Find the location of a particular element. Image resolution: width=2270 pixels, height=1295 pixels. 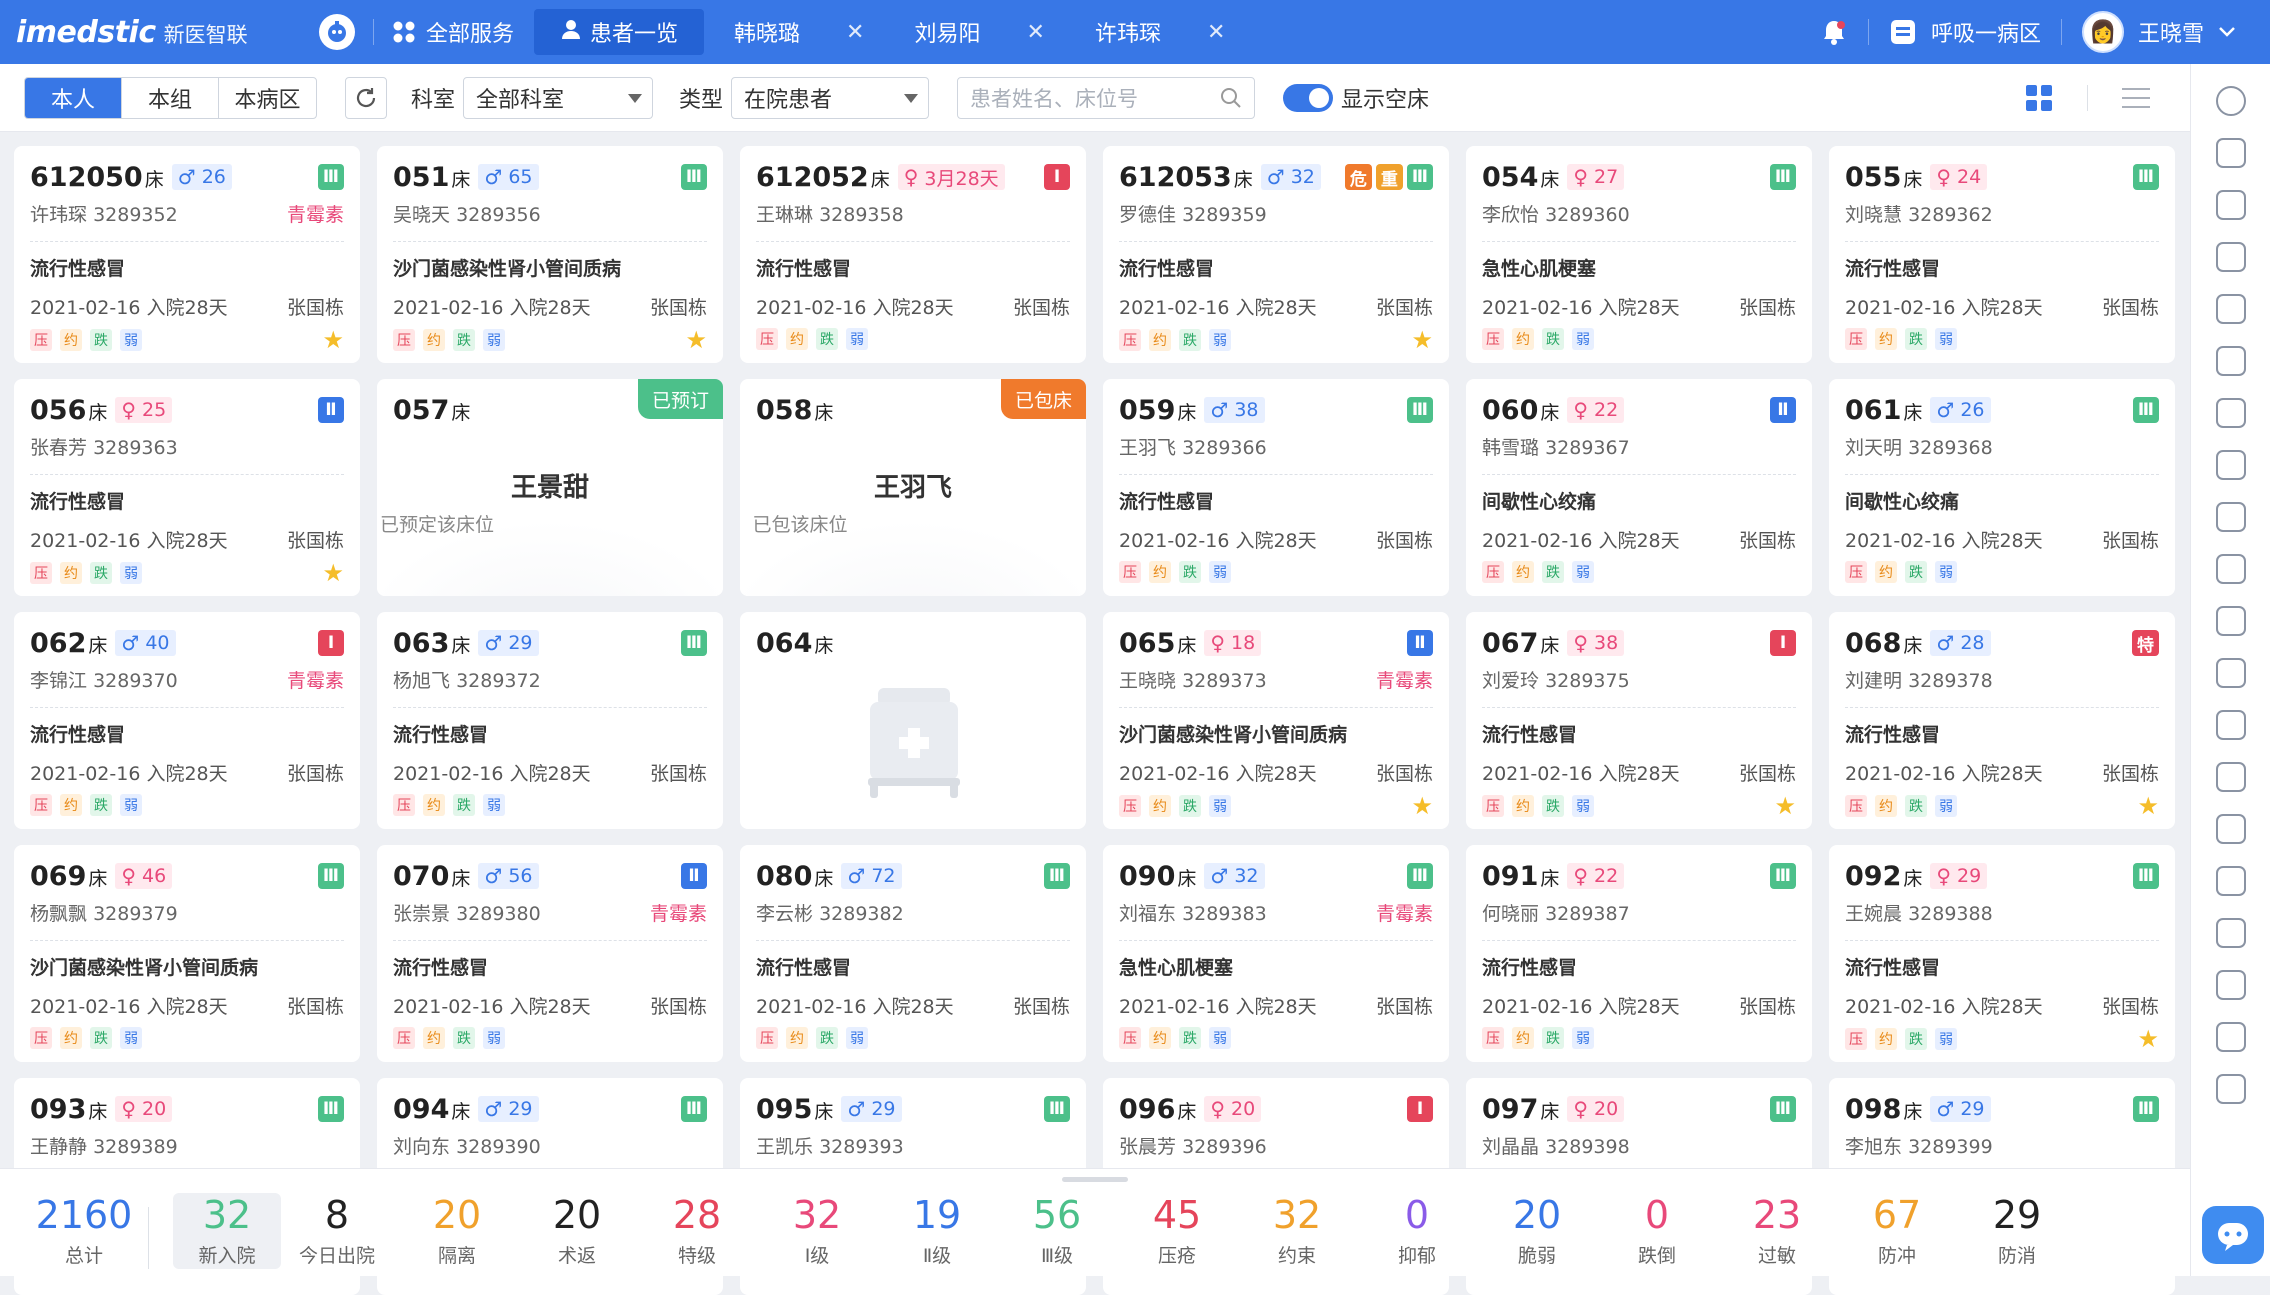

bed-card: 已包床 058 床王羽飞 已包该床位 is located at coordinates (913, 487).